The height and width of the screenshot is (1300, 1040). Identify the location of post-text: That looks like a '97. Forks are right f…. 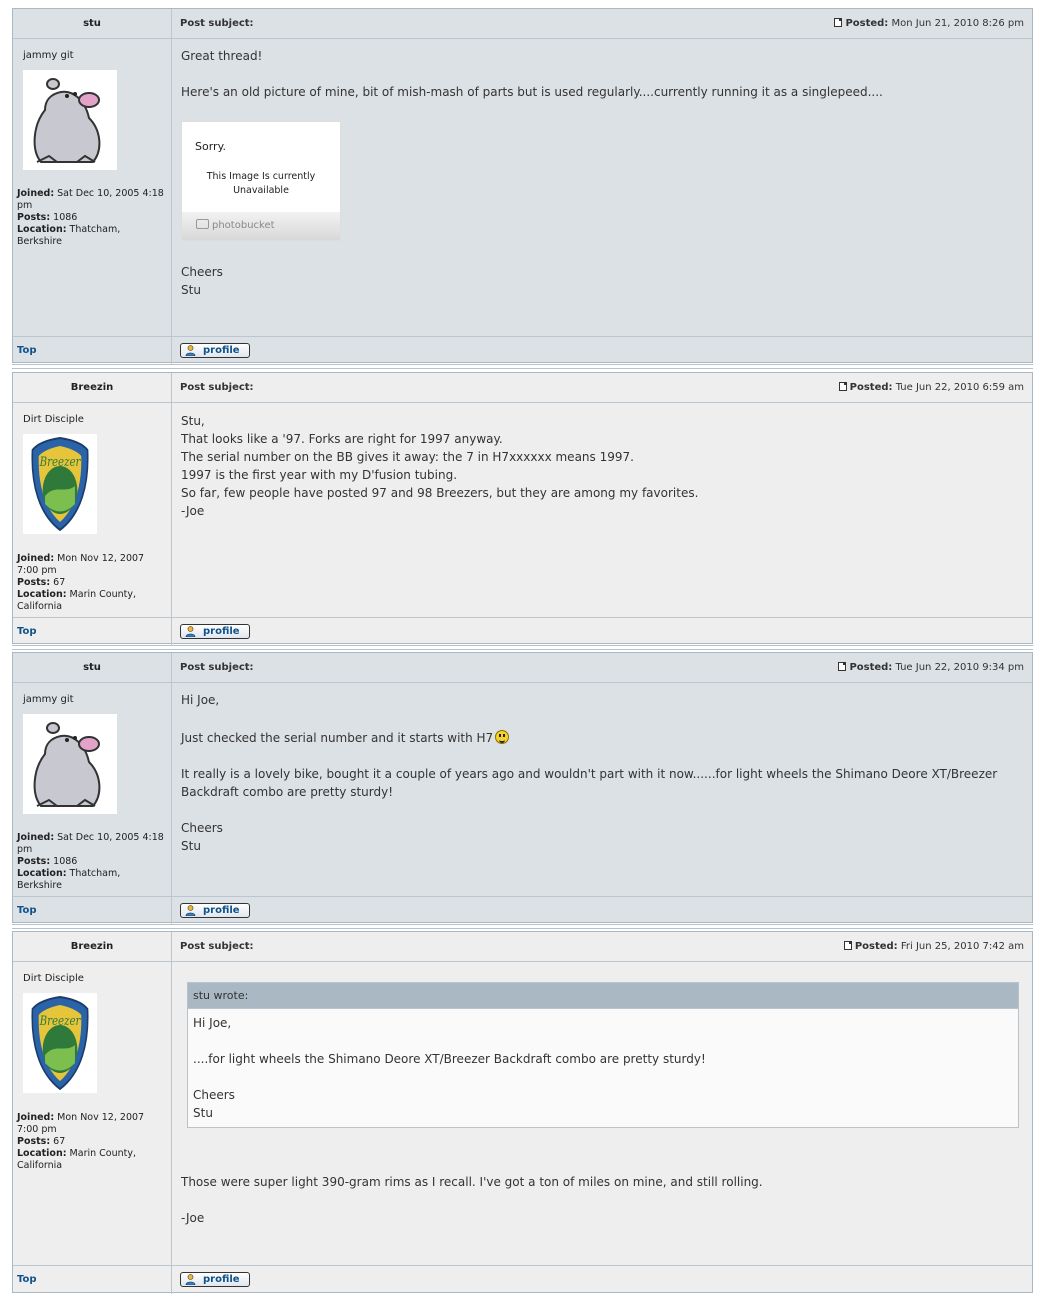
(342, 439).